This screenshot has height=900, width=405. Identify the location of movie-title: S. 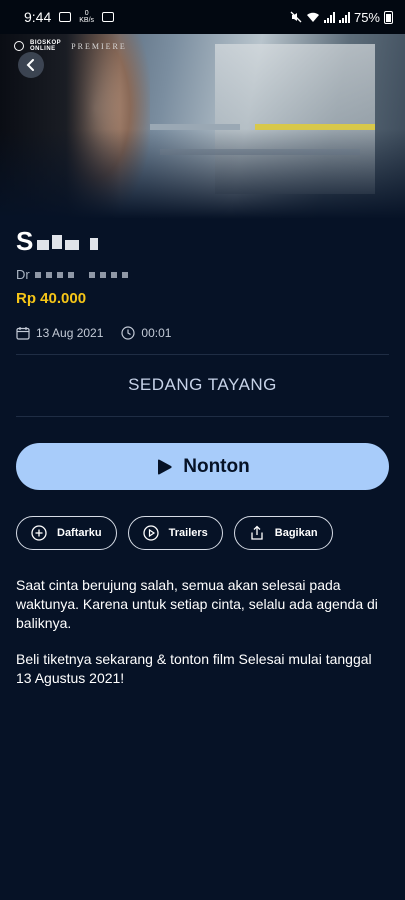
(202, 241).